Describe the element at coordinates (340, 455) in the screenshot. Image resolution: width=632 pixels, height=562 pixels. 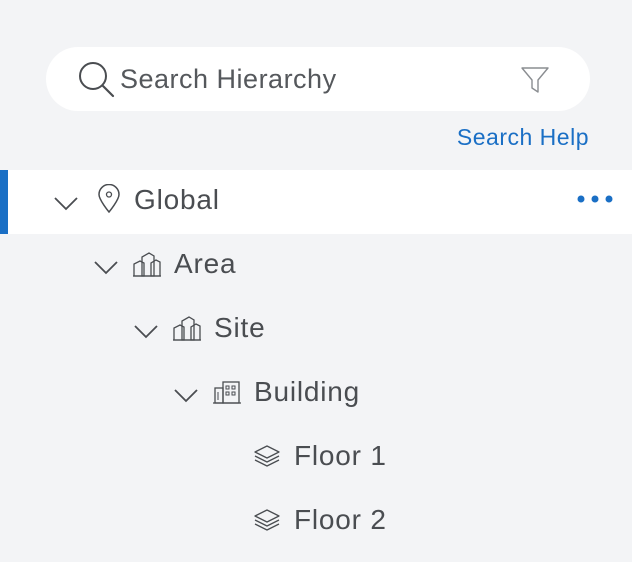
I see `tree-node-label: Floor 1` at that location.